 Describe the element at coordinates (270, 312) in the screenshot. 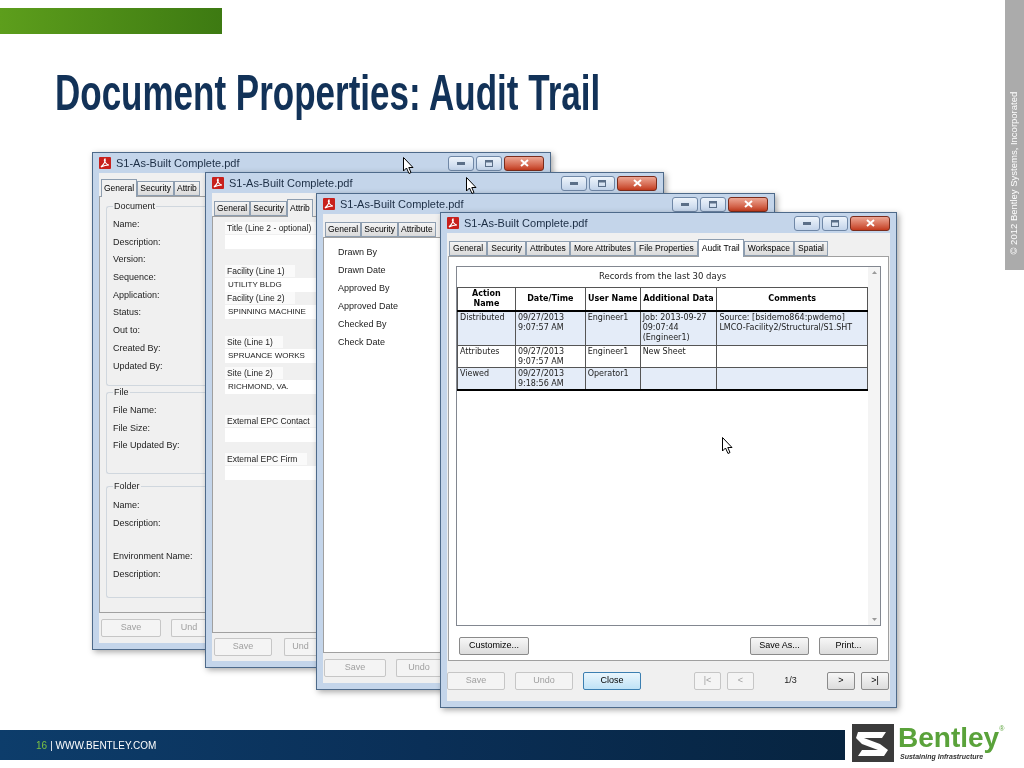

I see `text-field: SPINNING MACHINE` at that location.